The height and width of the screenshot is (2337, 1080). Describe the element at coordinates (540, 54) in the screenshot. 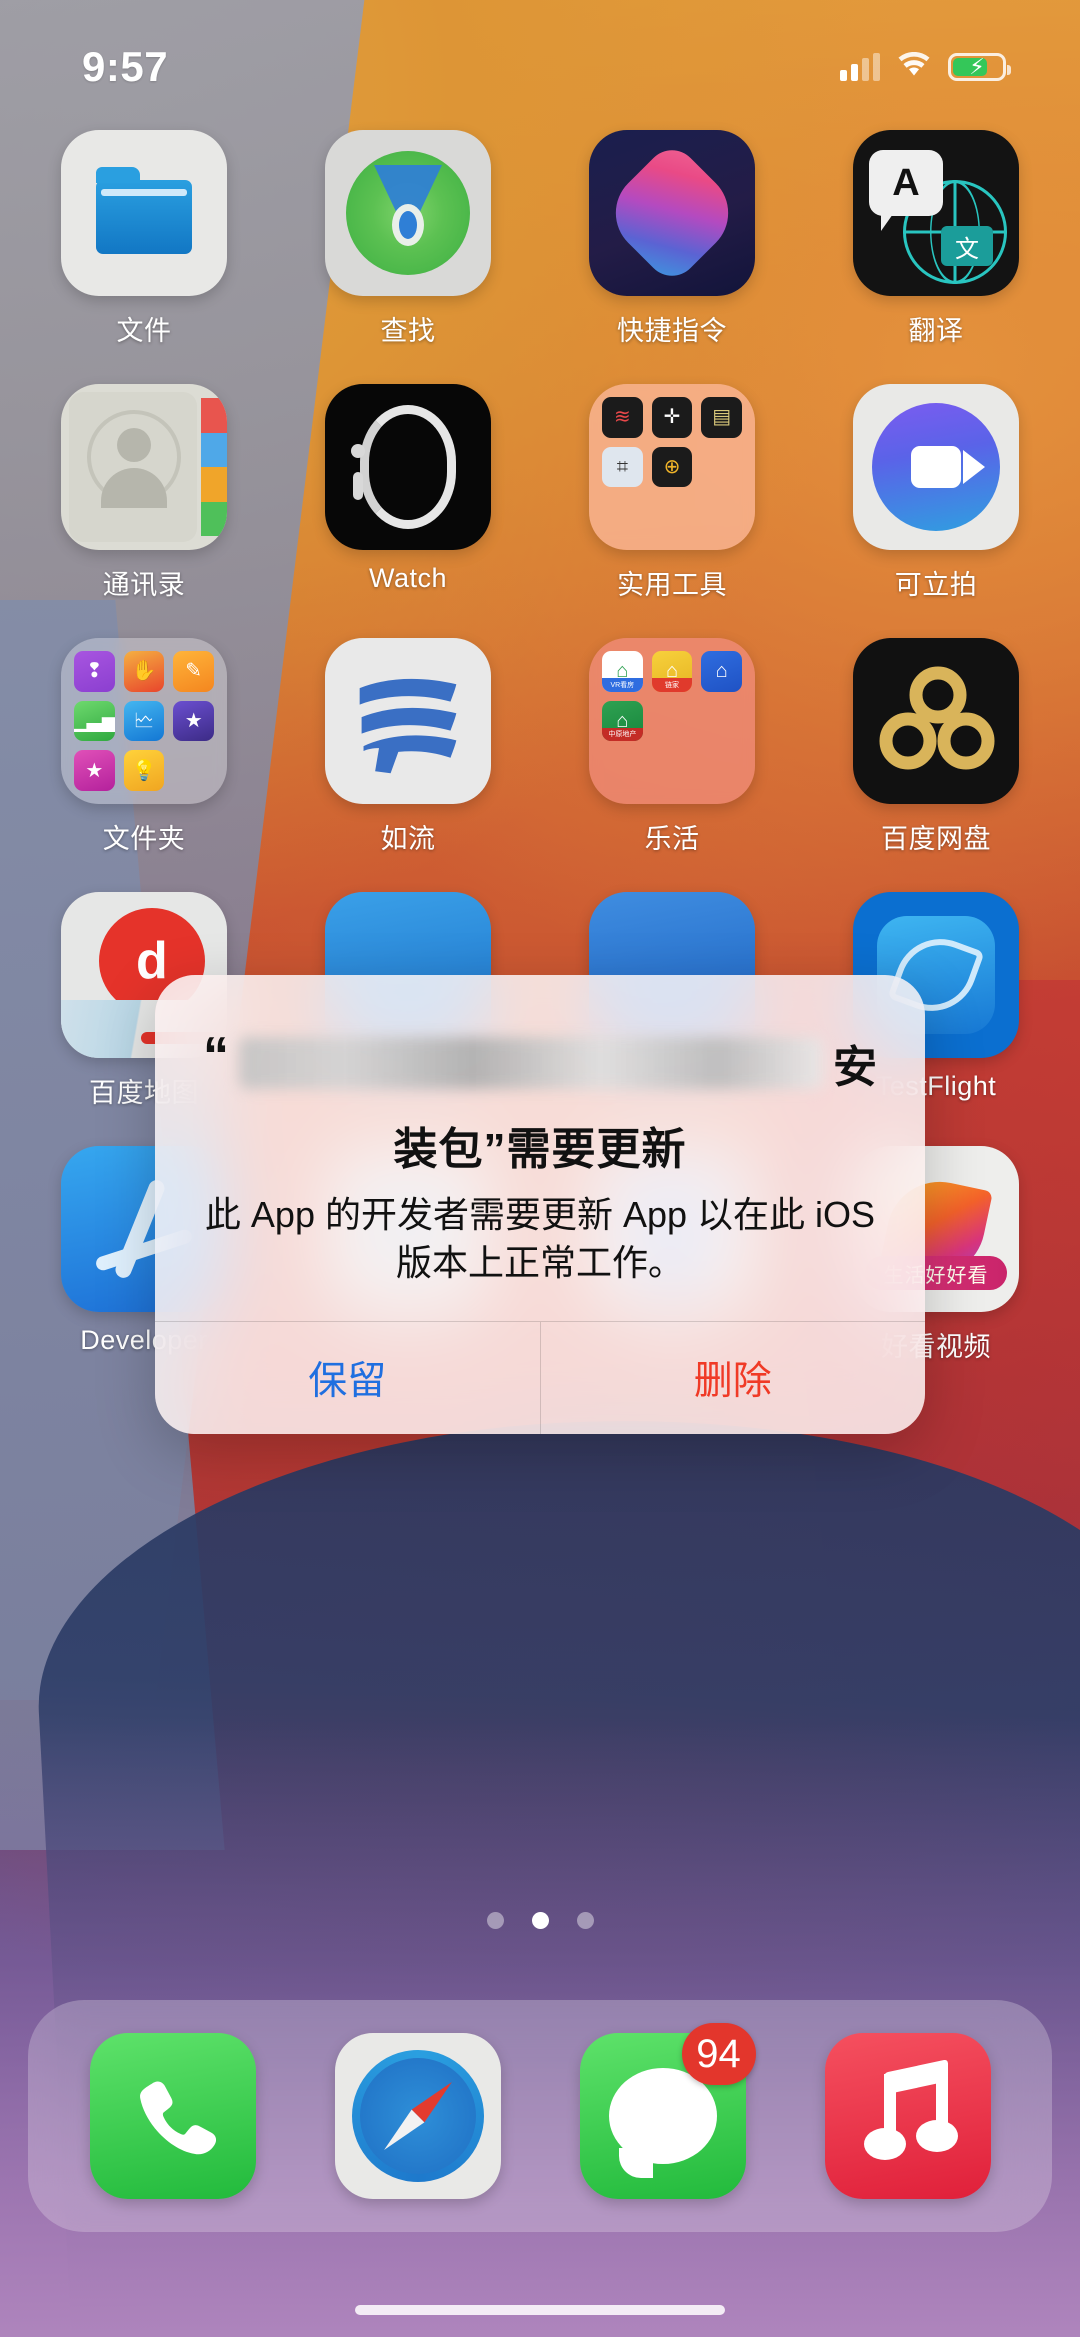

I see `status-bar: 9:57 ⚡` at that location.